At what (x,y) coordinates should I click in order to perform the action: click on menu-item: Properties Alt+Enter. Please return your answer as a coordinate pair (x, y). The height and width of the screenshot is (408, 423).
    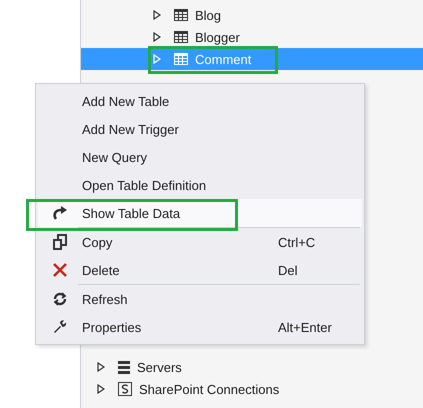
    Looking at the image, I should click on (200, 327).